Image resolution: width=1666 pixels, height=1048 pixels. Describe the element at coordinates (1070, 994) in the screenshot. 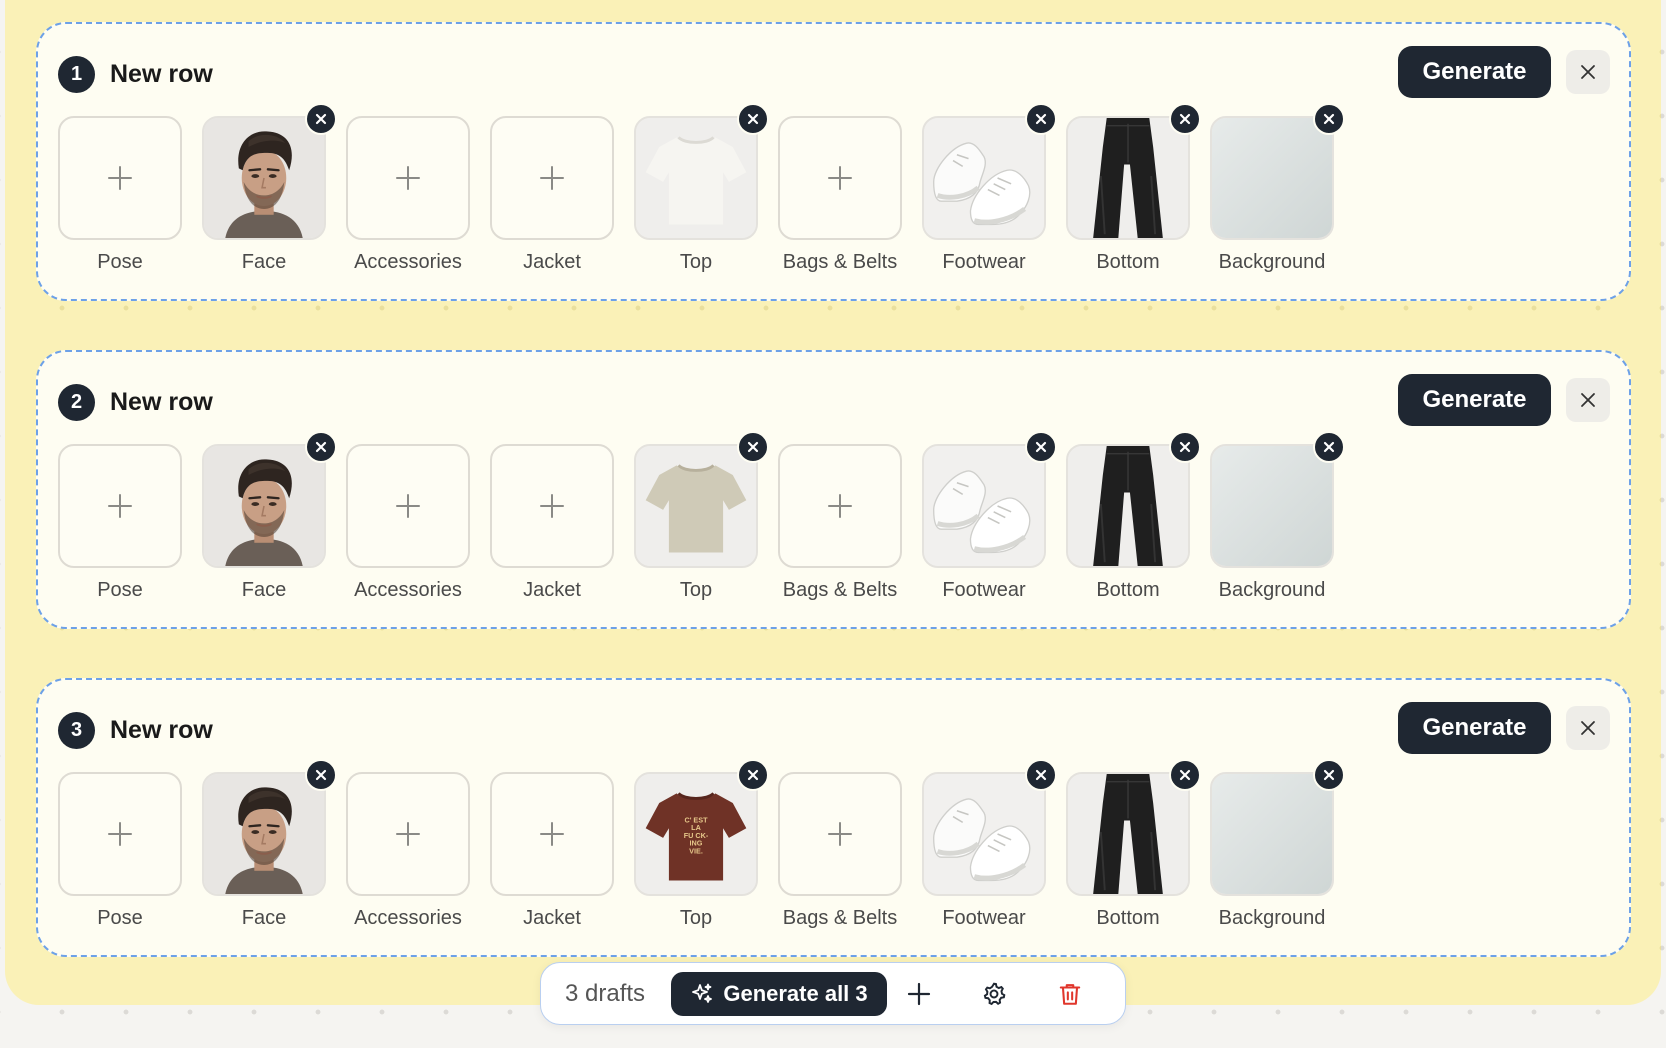

I see `trash-icon` at that location.